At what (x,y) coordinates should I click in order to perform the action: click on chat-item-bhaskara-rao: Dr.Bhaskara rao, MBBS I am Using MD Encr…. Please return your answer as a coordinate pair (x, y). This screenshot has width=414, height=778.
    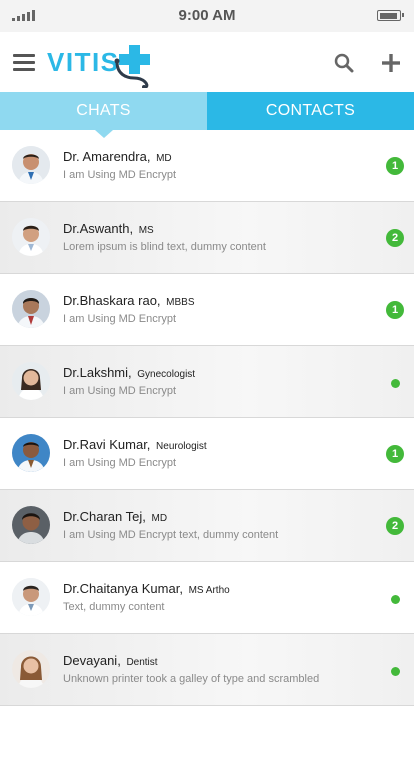
    Looking at the image, I should click on (207, 310).